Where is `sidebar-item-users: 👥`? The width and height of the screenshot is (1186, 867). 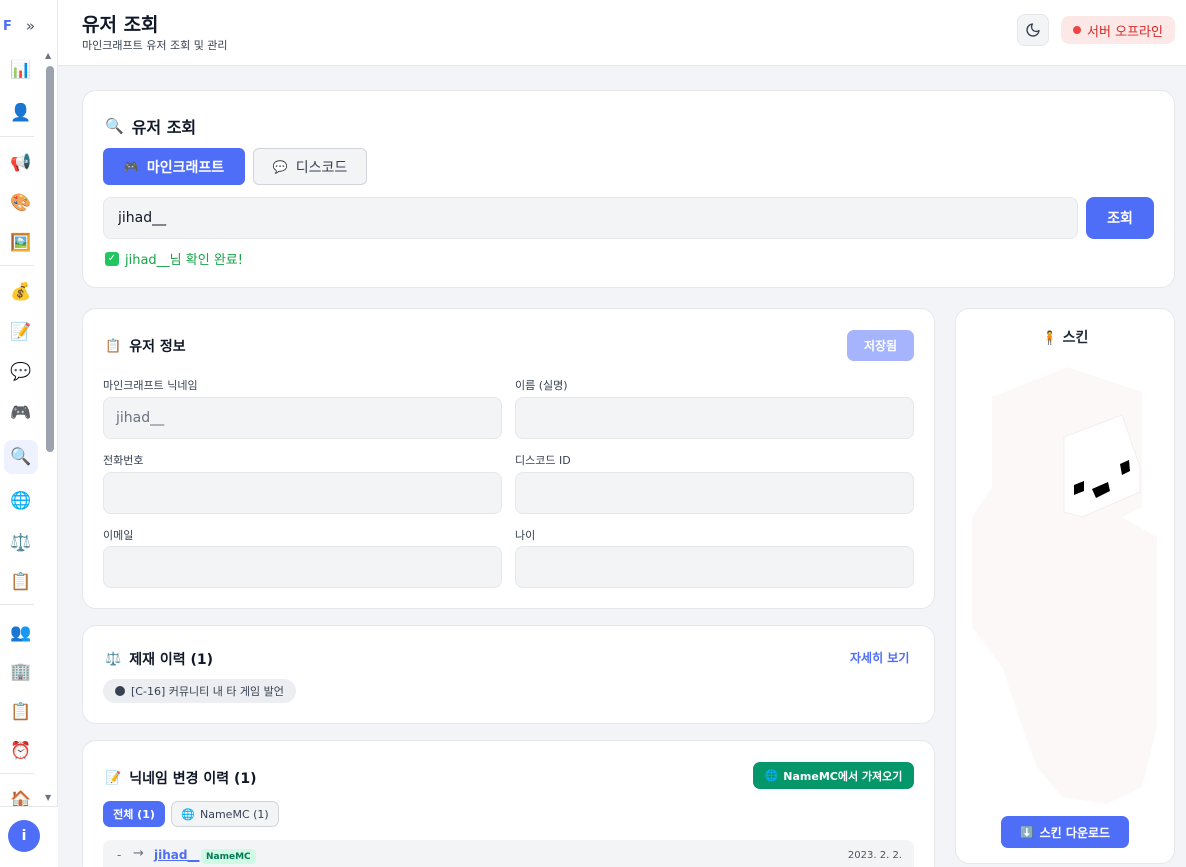
sidebar-item-users: 👥 is located at coordinates (21, 633).